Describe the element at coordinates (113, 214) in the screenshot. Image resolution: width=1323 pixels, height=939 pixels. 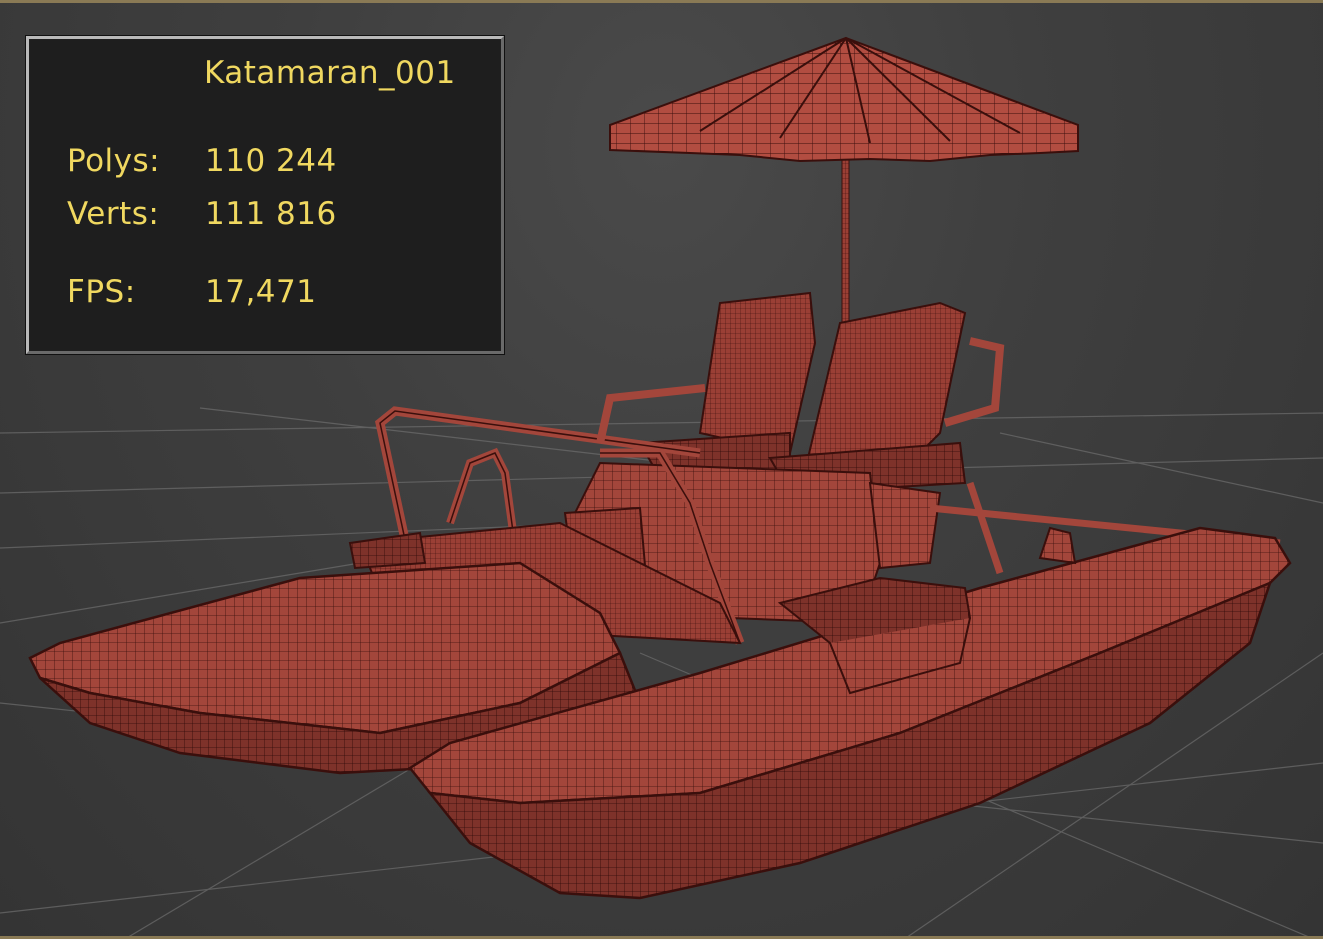
I see `verts-label: Verts:` at that location.